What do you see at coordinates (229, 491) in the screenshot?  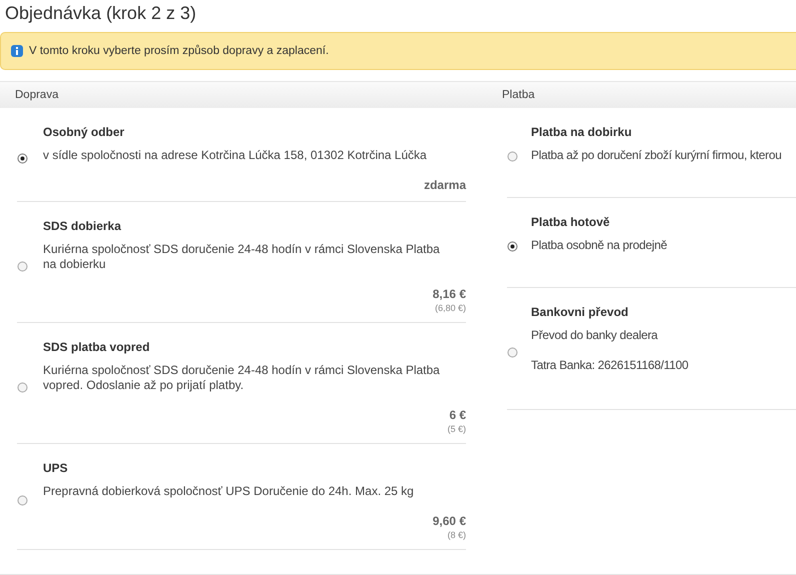 I see `option-description: Prepravná dobierková spoločnosť UPS Doručenie do 24h. Max. 25 kg` at bounding box center [229, 491].